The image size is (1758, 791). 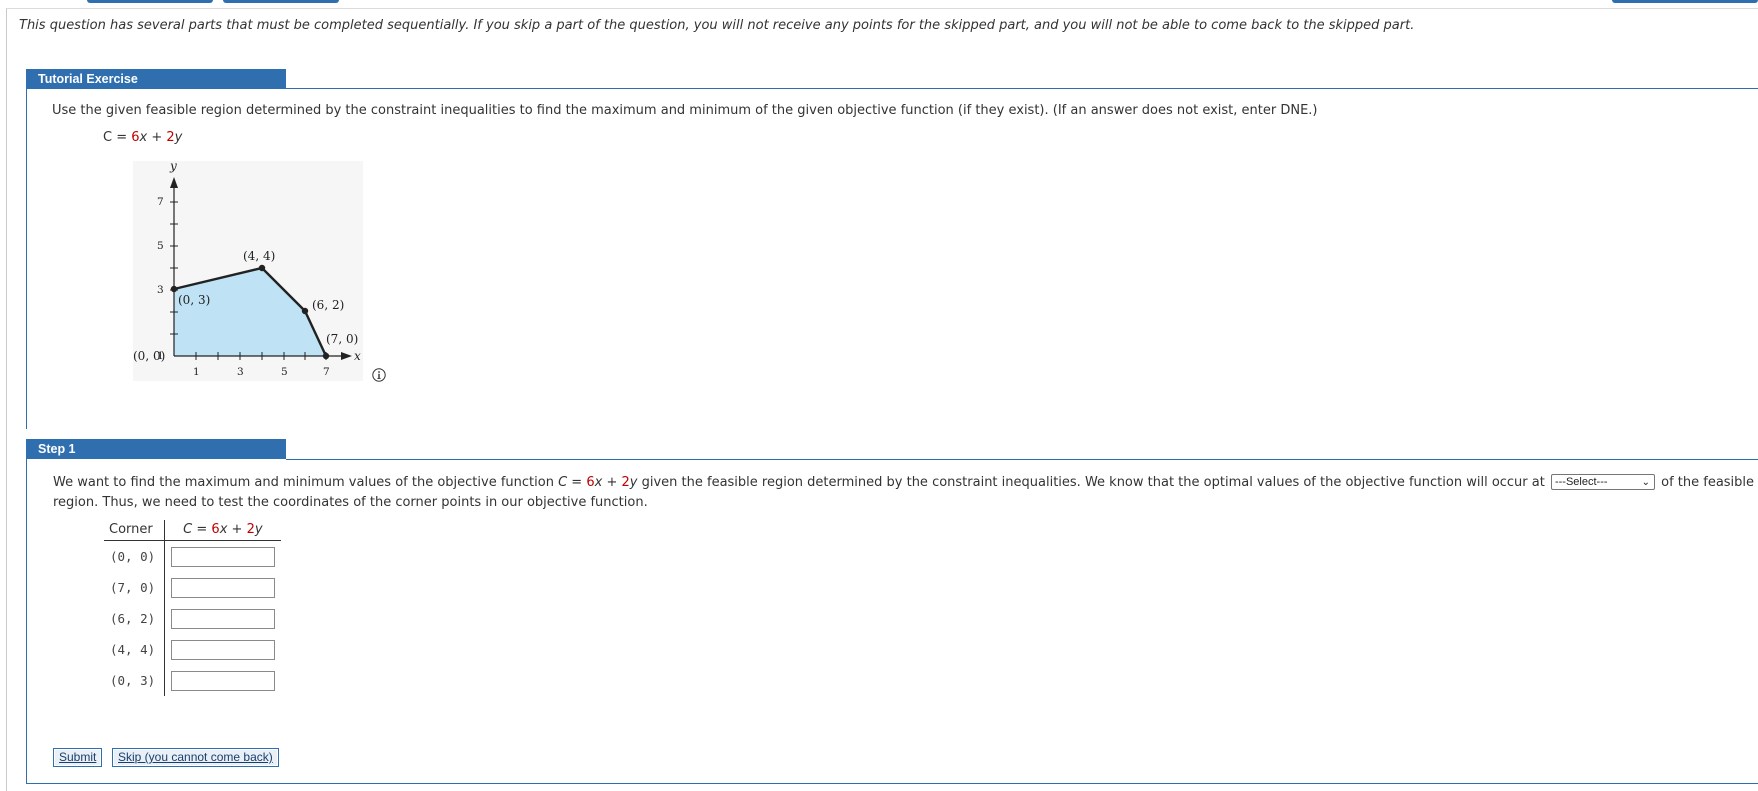 What do you see at coordinates (326, 372) in the screenshot?
I see `x-tick-label-7: 7` at bounding box center [326, 372].